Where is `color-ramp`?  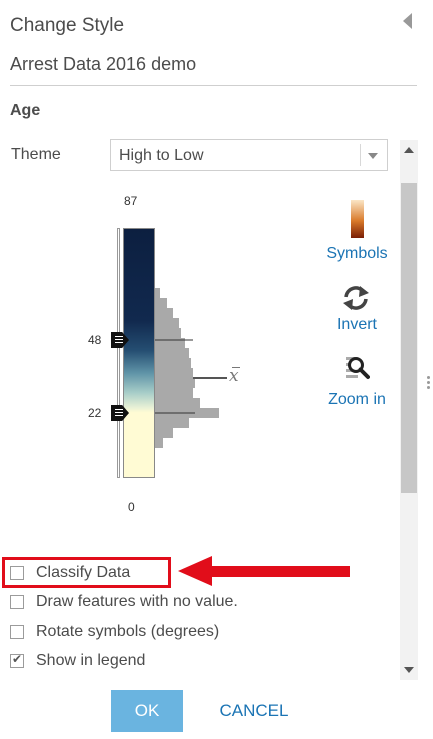
color-ramp is located at coordinates (139, 353).